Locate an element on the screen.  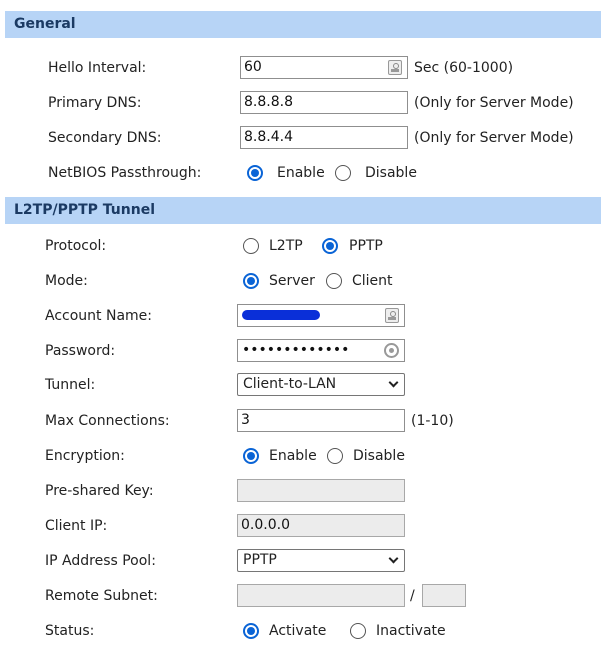
encryption-enable-label: Enable is located at coordinates (293, 456).